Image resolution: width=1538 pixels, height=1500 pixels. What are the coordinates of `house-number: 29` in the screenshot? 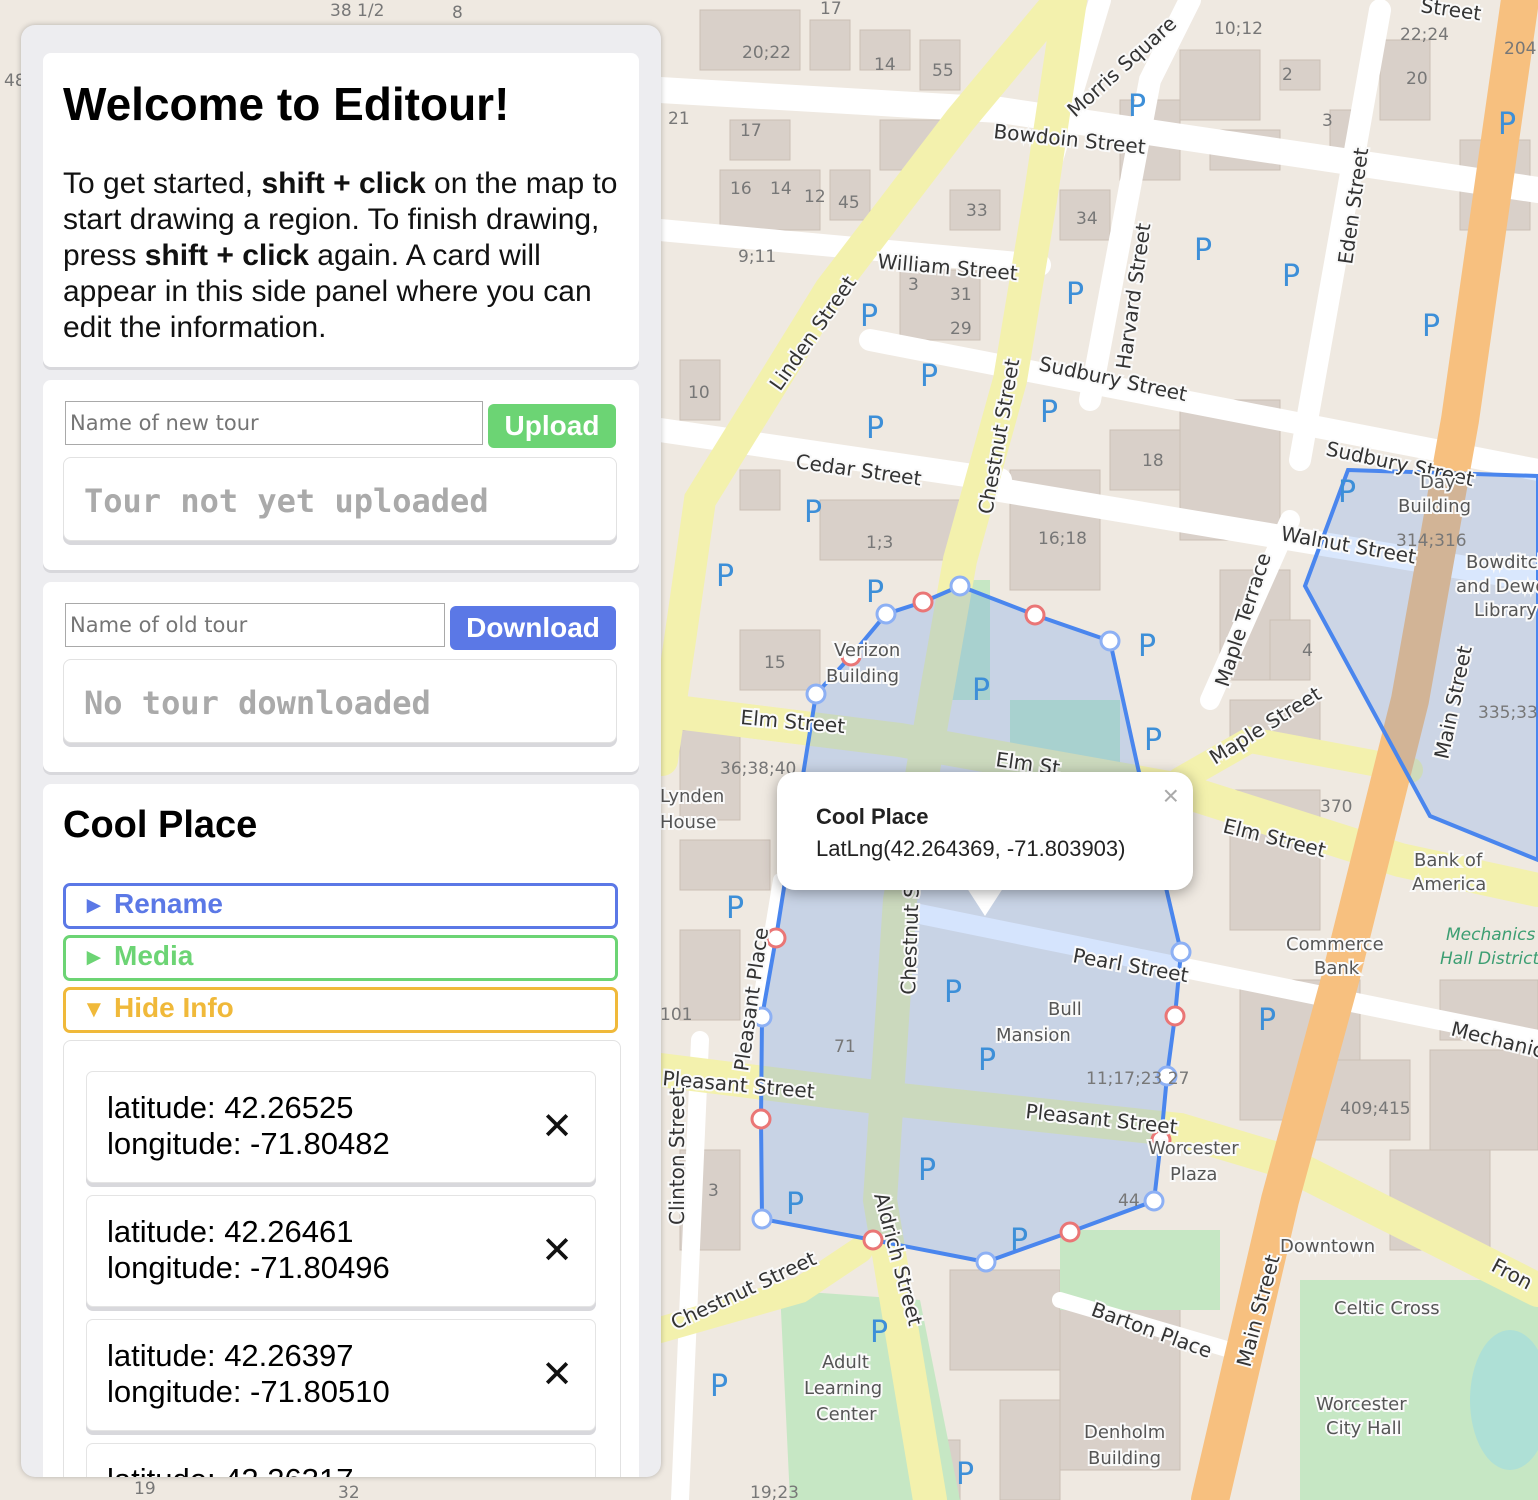 It's located at (961, 329).